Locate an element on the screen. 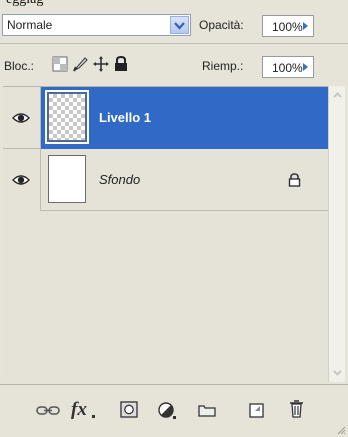 This screenshot has width=348, height=437. delete-layer-icon is located at coordinates (296, 408).